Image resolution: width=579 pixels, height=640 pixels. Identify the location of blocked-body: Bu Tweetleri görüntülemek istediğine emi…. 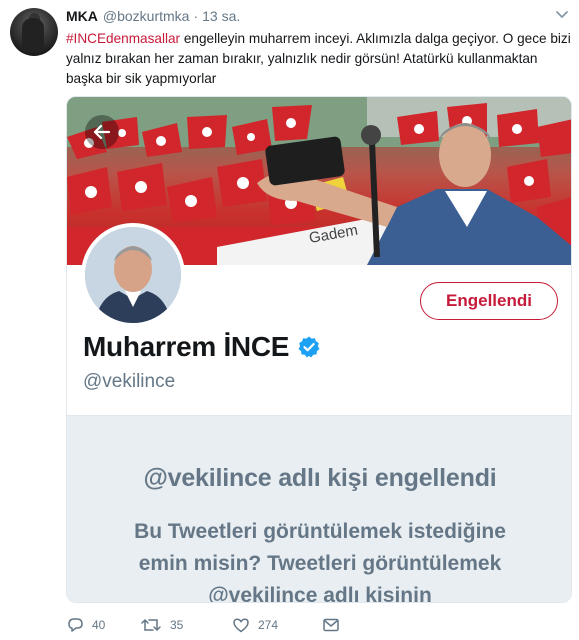
(320, 561).